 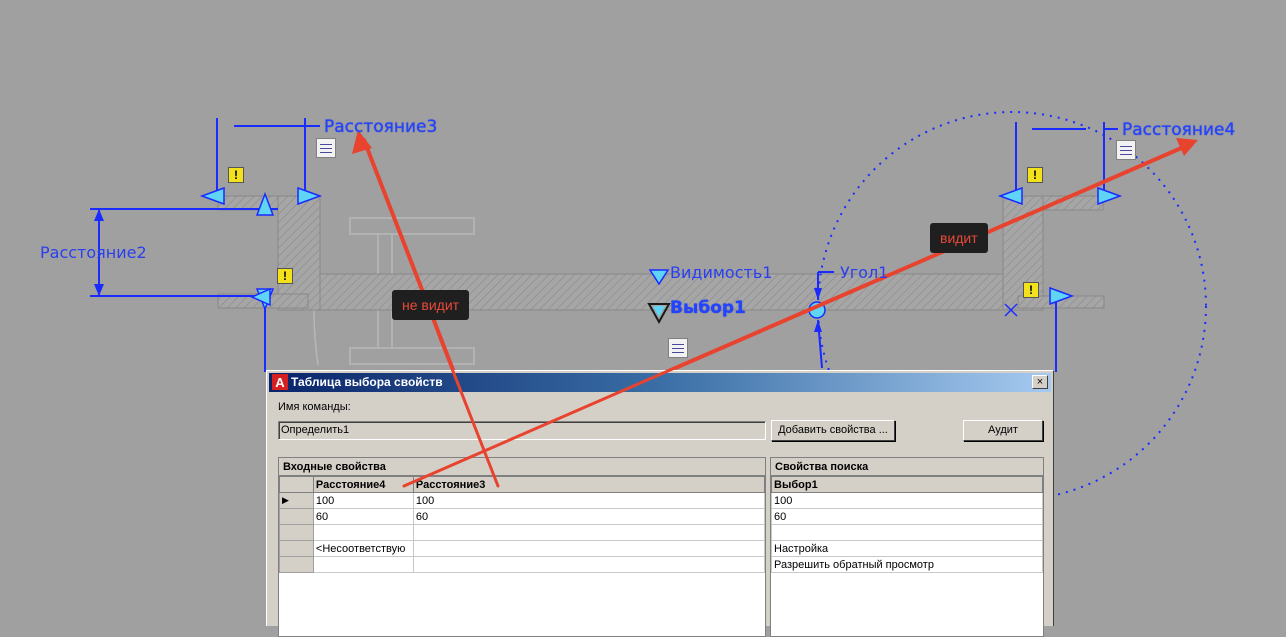 I want to click on input-properties-grid: Расстояние4 Расстояние3 ▶ 100 100 60 60, so click(x=522, y=524).